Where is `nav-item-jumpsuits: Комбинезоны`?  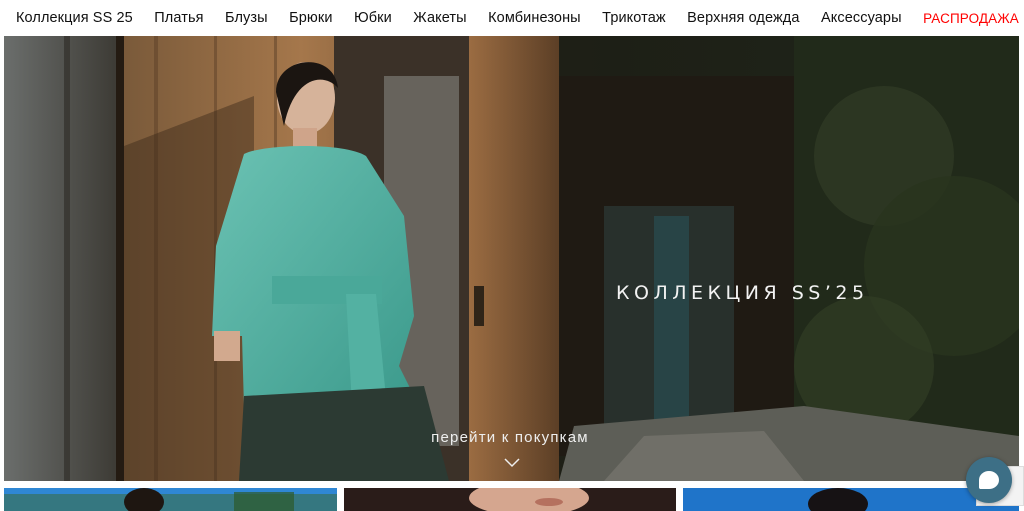 nav-item-jumpsuits: Комбинезоны is located at coordinates (534, 18).